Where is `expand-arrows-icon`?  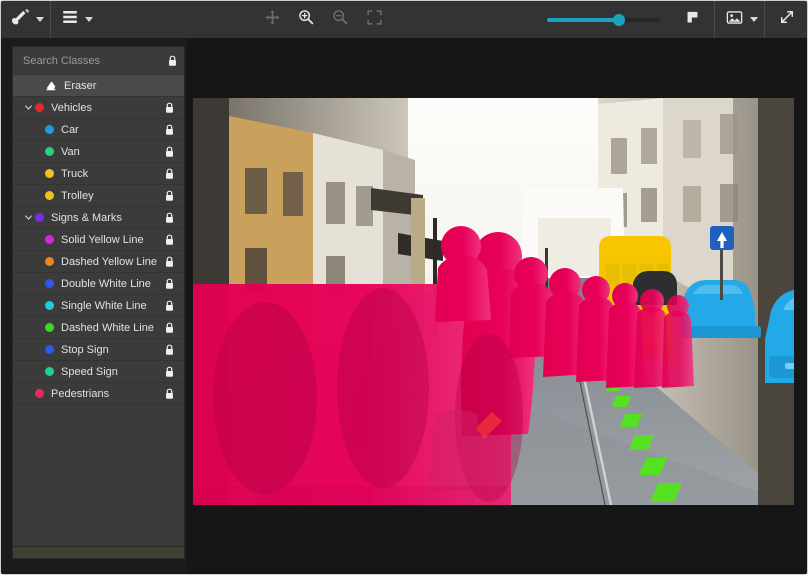 expand-arrows-icon is located at coordinates (787, 19).